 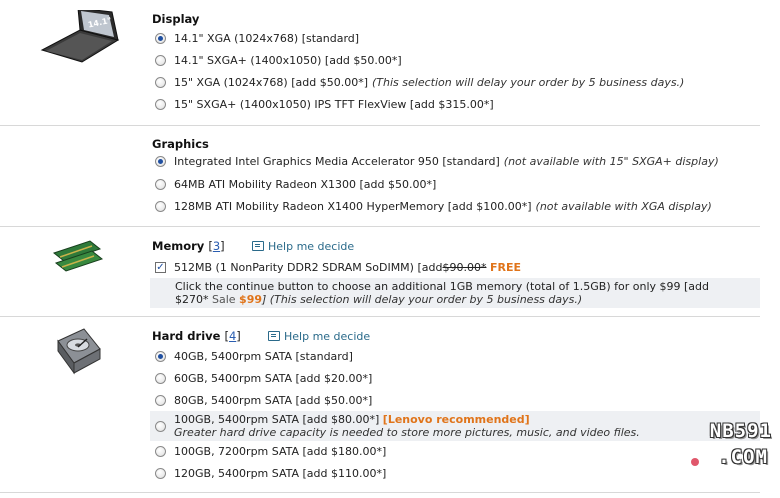 I want to click on hard-drive-title: Hard drive [4], so click(x=196, y=336).